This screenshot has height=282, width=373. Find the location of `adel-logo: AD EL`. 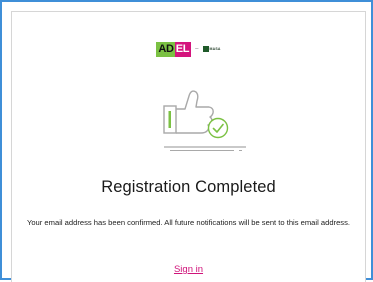

adel-logo: AD EL is located at coordinates (174, 49).